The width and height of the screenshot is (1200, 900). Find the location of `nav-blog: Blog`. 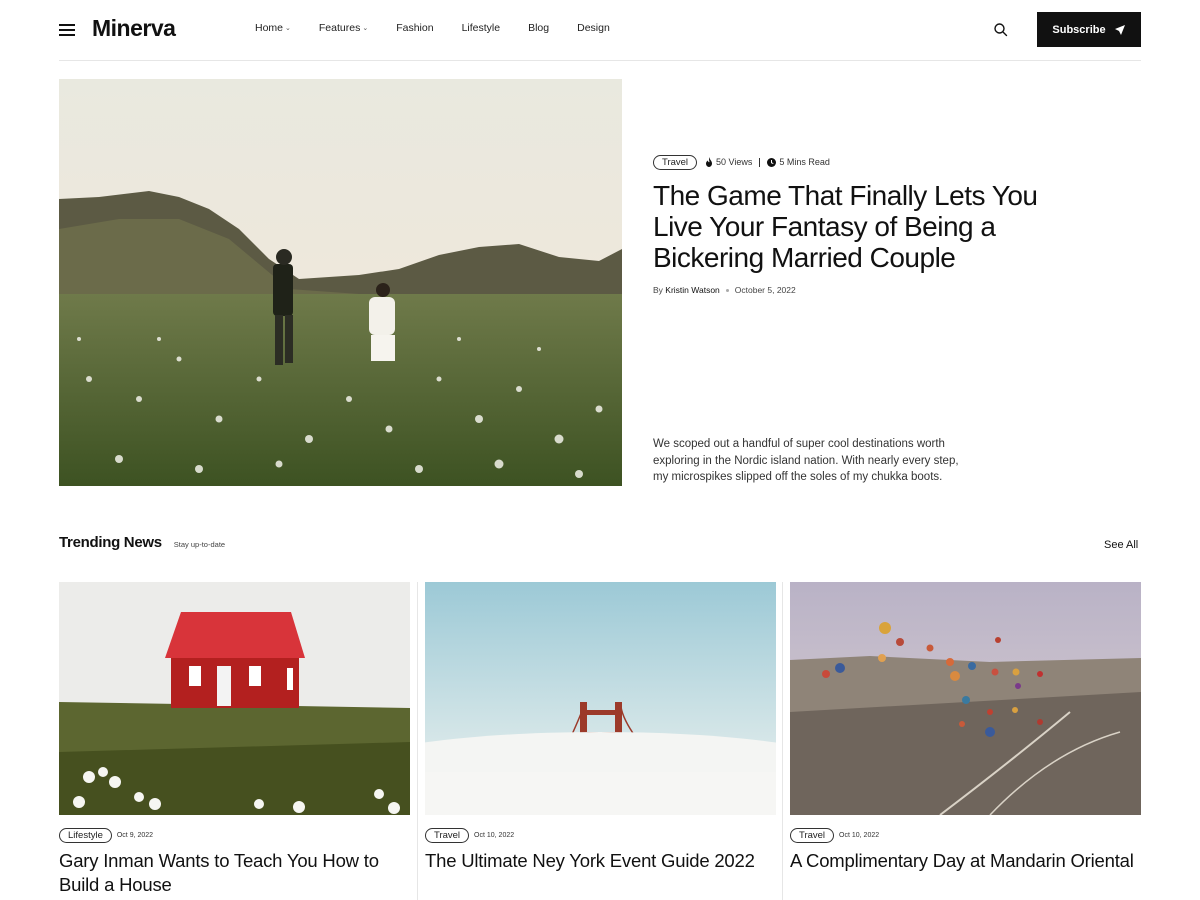

nav-blog: Blog is located at coordinates (538, 28).